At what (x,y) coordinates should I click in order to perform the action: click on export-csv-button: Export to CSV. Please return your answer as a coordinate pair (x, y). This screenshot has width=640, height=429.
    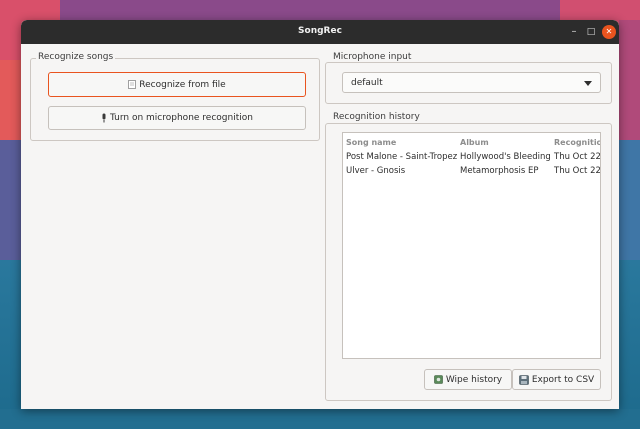
    Looking at the image, I should click on (556, 379).